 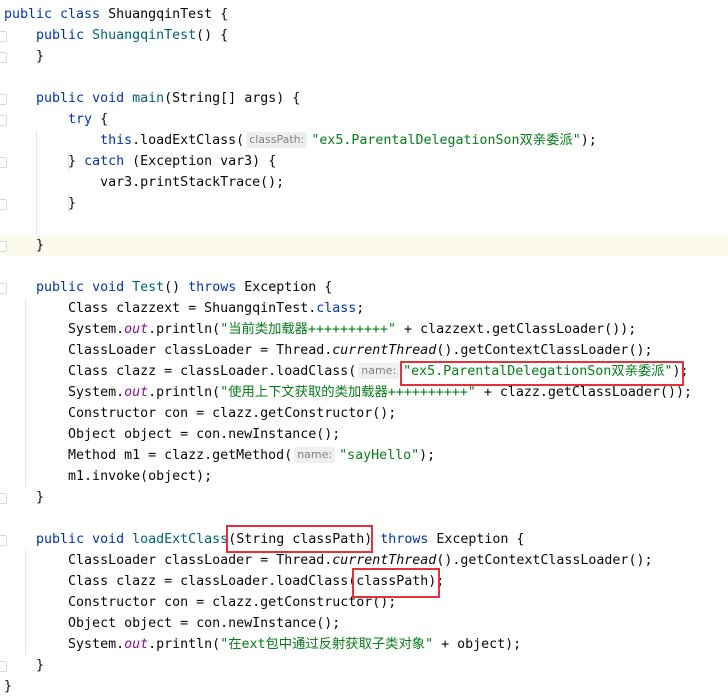 What do you see at coordinates (168, 14) in the screenshot?
I see `code-token: ShuangqinTest {` at bounding box center [168, 14].